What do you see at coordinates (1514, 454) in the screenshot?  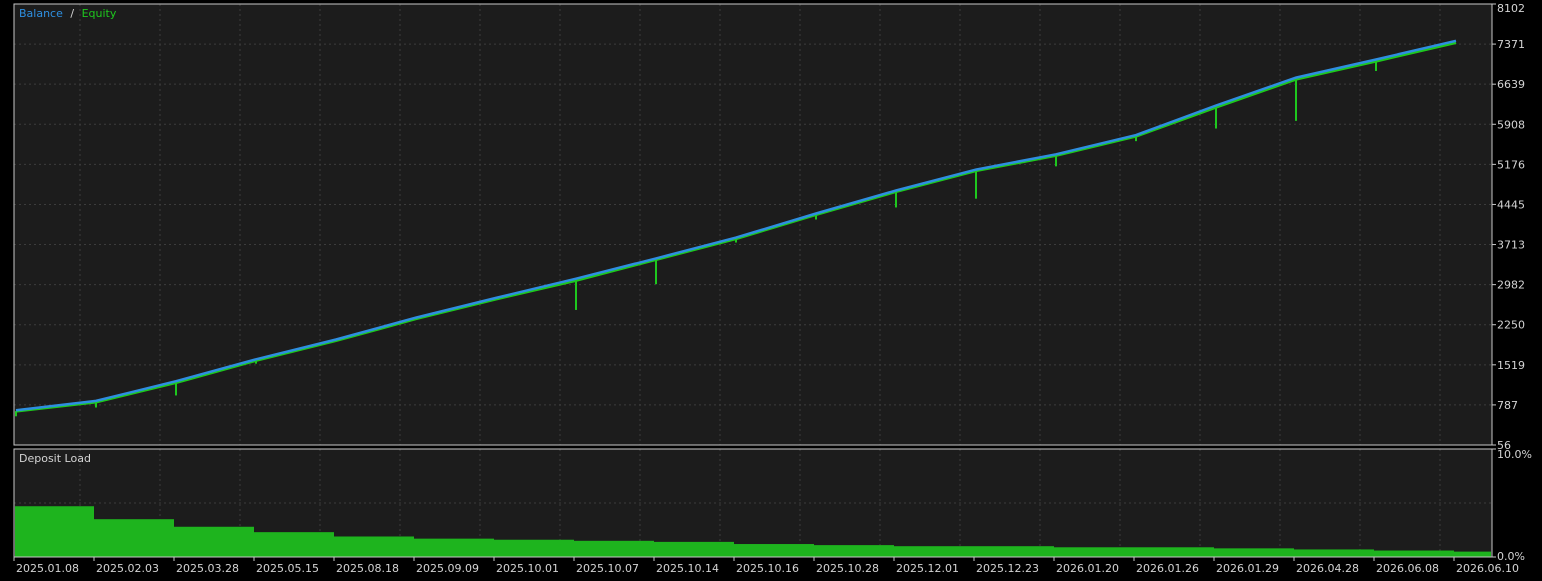 I see `deposit-y-tick-label: 10.0%` at bounding box center [1514, 454].